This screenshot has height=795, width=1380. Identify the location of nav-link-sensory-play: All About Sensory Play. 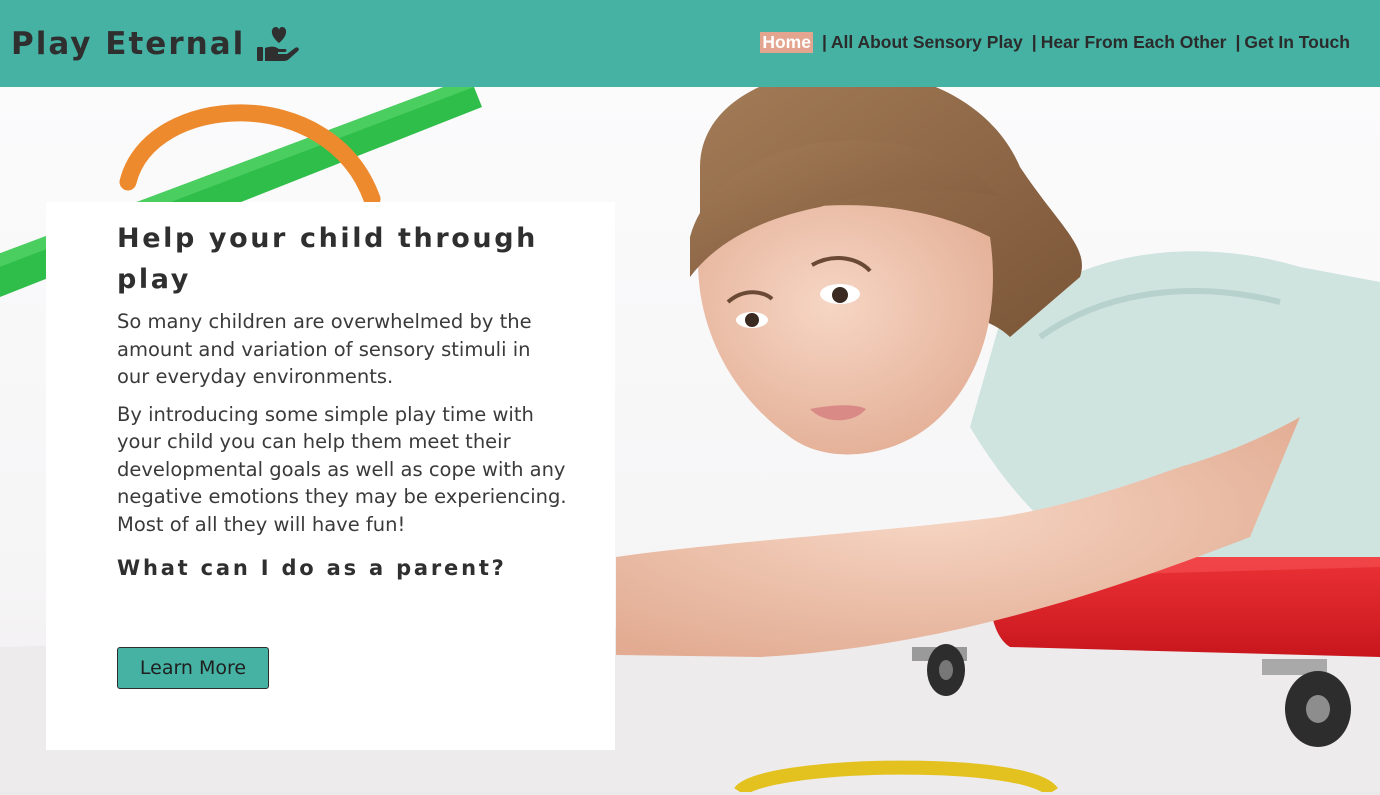
(927, 42).